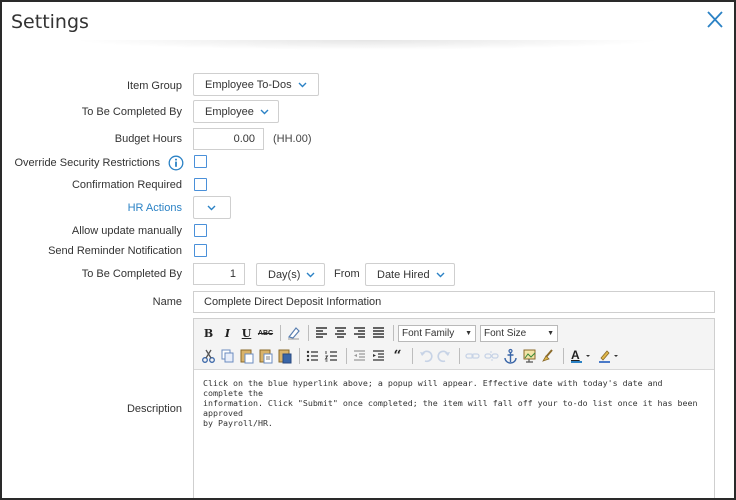 This screenshot has height=500, width=736. What do you see at coordinates (454, 302) in the screenshot?
I see `name-input: Complete Direct Deposit Information` at bounding box center [454, 302].